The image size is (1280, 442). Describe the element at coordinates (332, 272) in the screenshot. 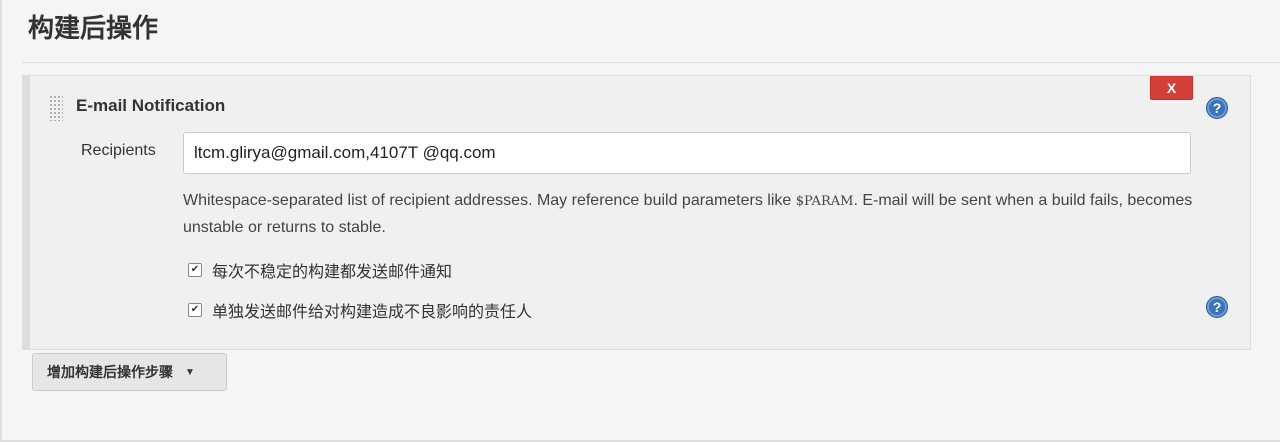

I see `checkbox-unstable-label: 每次不稳定的构建都发送邮件通知` at that location.